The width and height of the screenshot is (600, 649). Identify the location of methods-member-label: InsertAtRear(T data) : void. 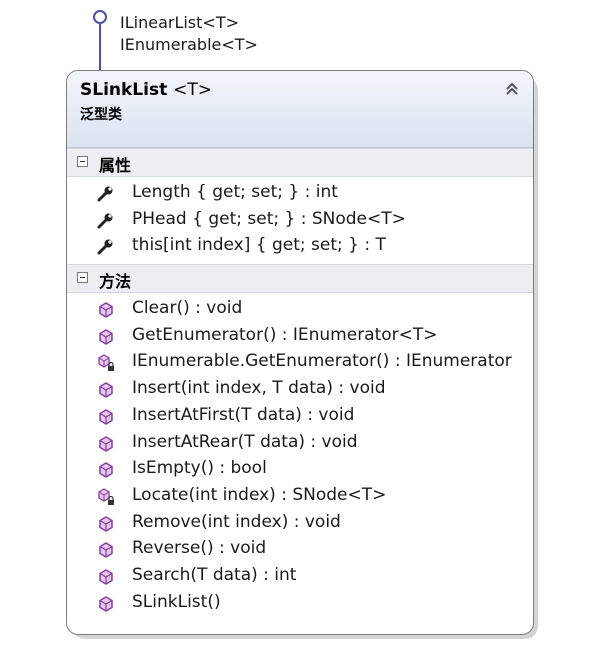
(245, 441).